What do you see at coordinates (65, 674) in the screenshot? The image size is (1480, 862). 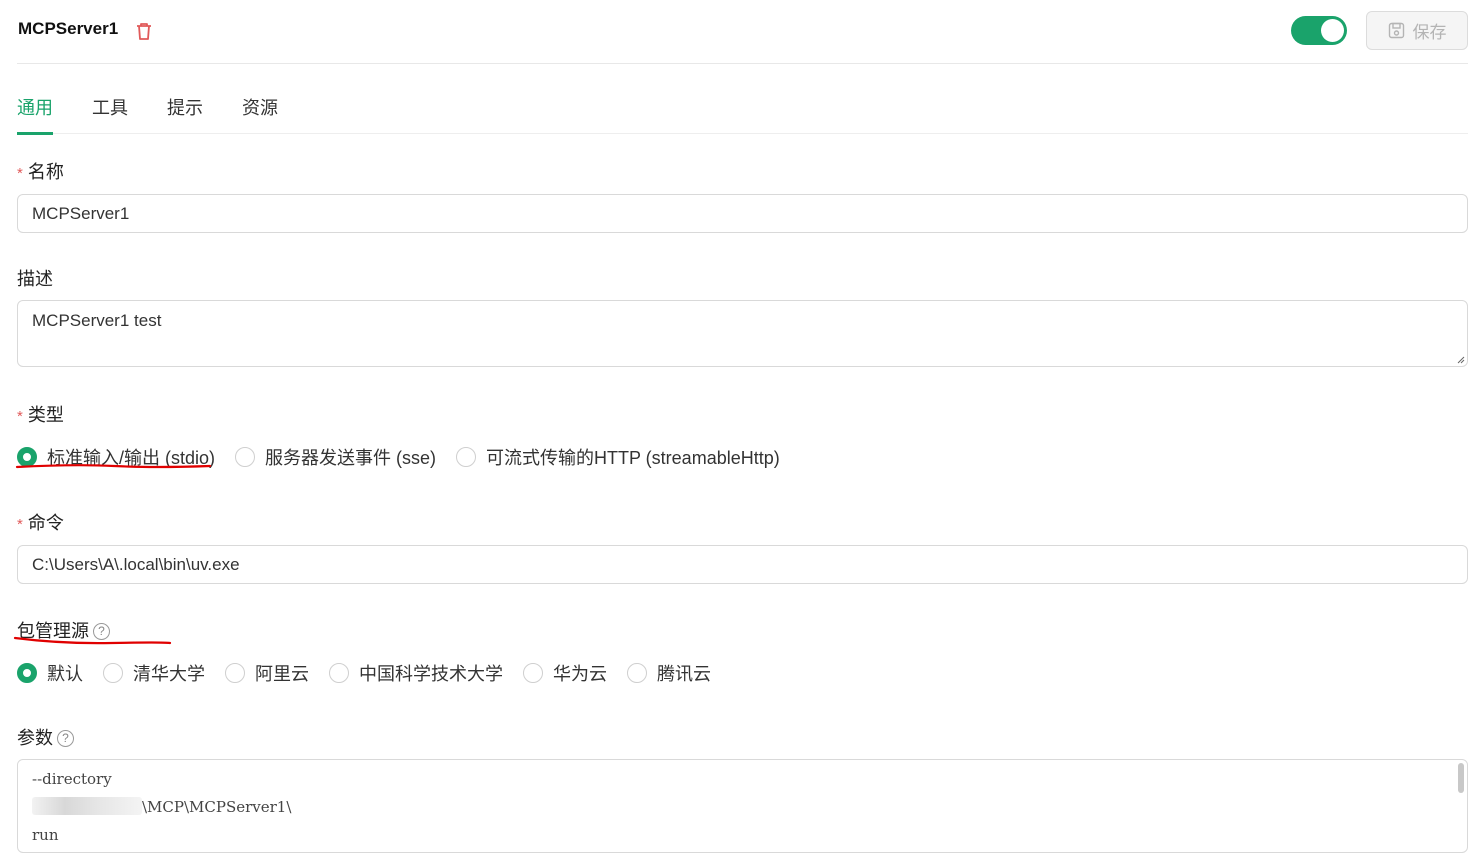 I see `radio-label: 默认` at bounding box center [65, 674].